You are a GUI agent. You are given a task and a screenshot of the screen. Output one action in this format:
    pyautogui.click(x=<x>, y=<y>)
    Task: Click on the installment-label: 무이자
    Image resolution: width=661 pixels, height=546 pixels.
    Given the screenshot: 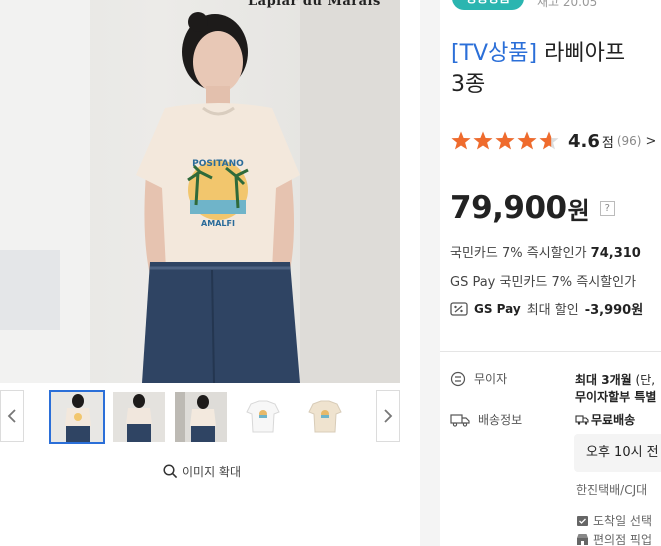 What is the action you would take?
    pyautogui.click(x=491, y=379)
    